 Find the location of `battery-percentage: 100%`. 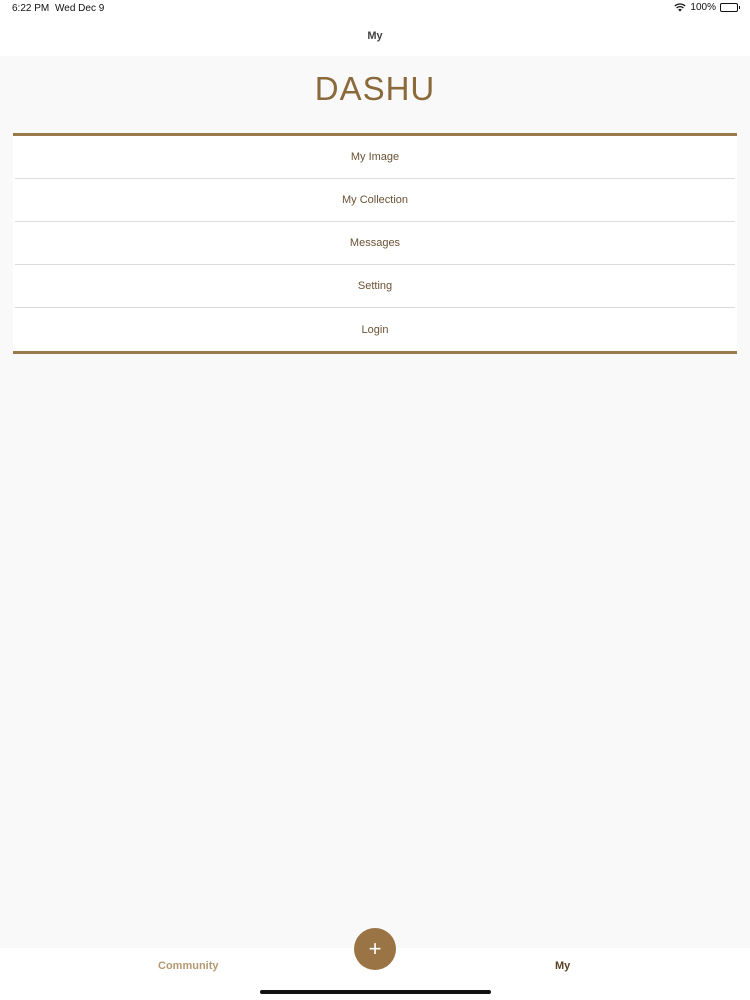

battery-percentage: 100% is located at coordinates (703, 7).